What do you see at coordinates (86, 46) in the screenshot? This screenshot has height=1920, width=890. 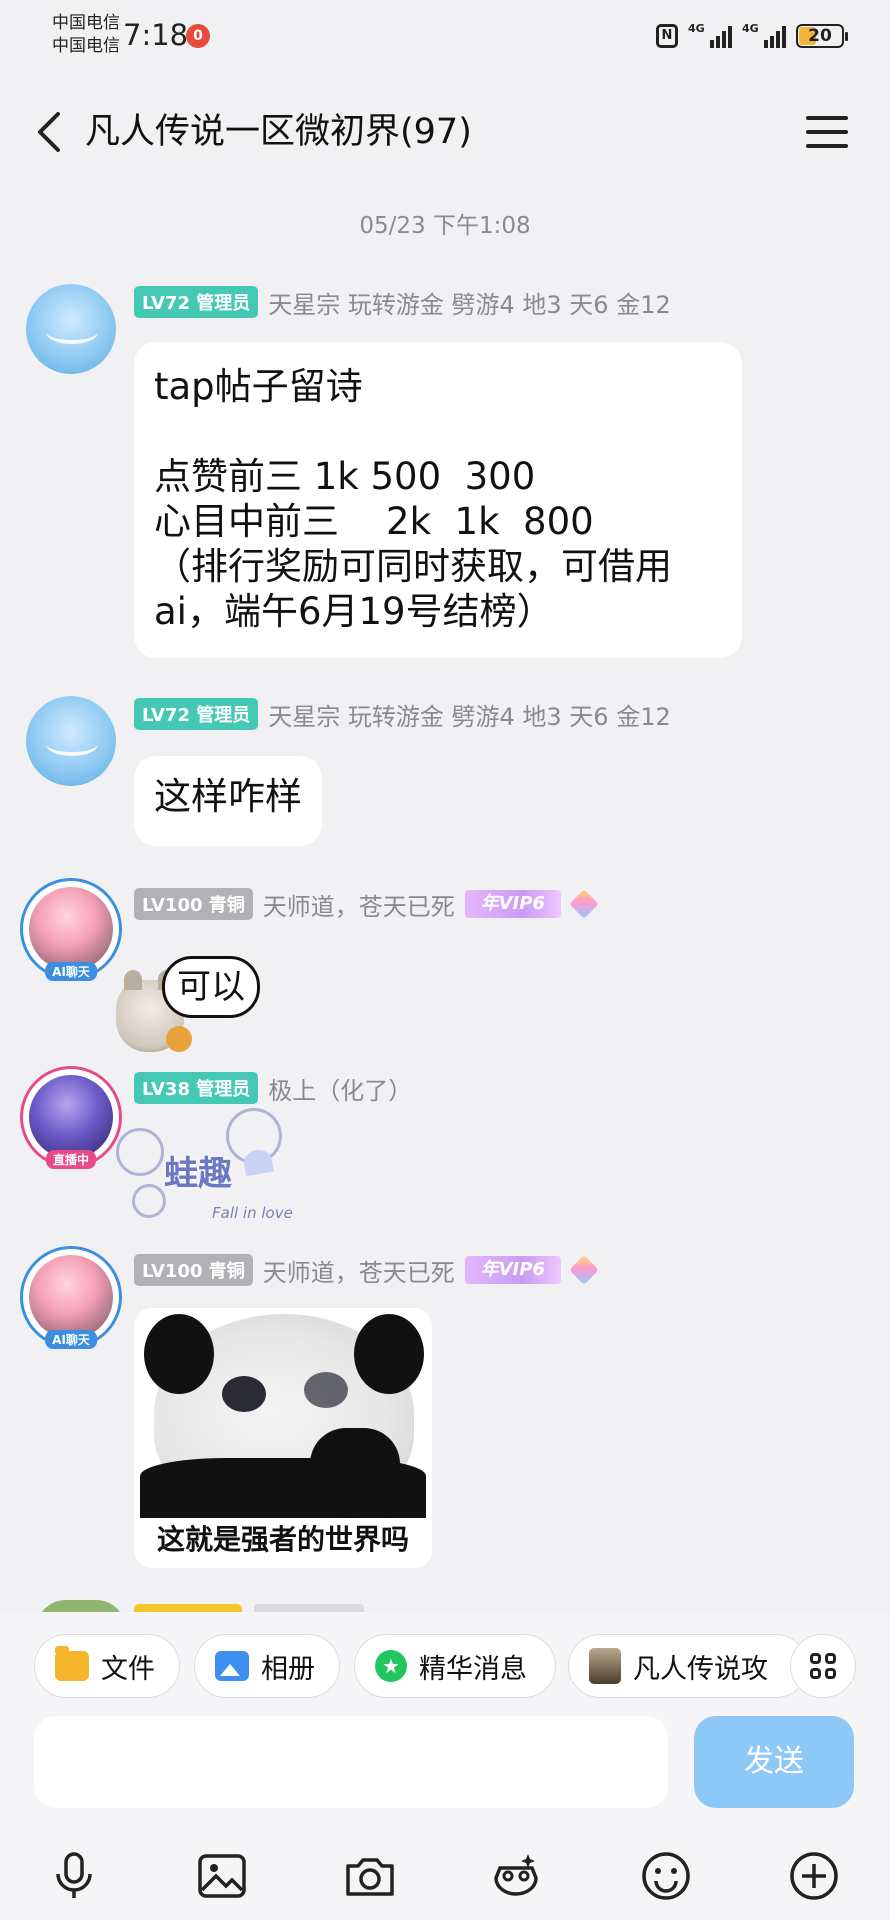 I see `carrier-2: 中国电信` at bounding box center [86, 46].